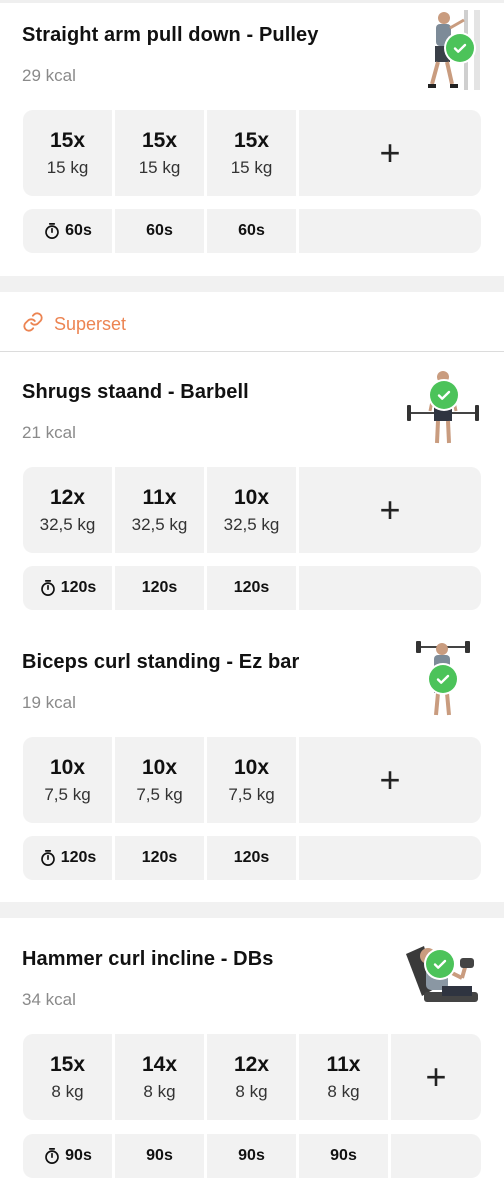 The image size is (504, 1200). What do you see at coordinates (67, 1077) in the screenshot?
I see `set-cell: 15x 8 kg` at bounding box center [67, 1077].